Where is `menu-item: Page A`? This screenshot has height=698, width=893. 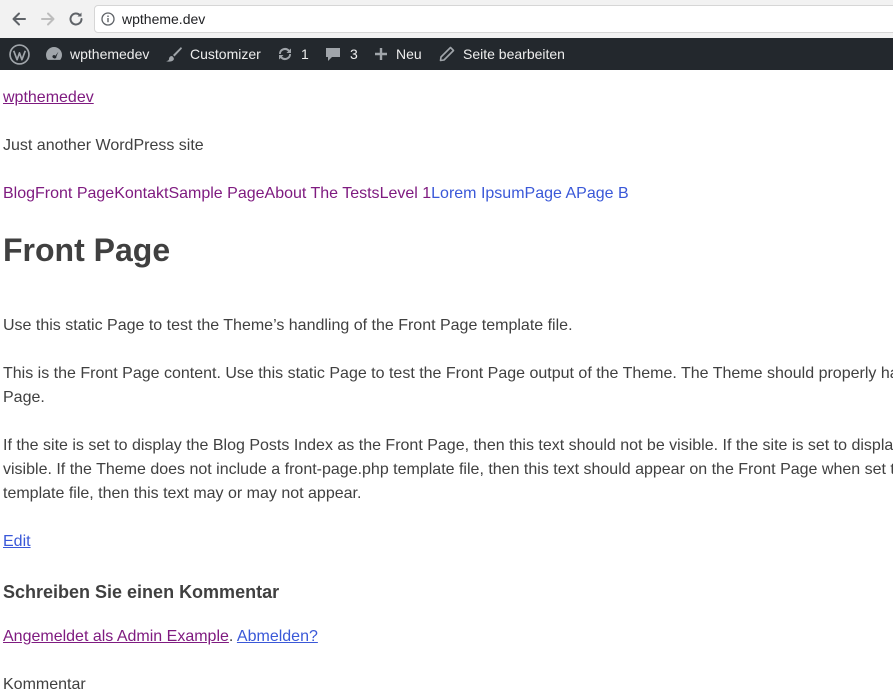 menu-item: Page A is located at coordinates (551, 193).